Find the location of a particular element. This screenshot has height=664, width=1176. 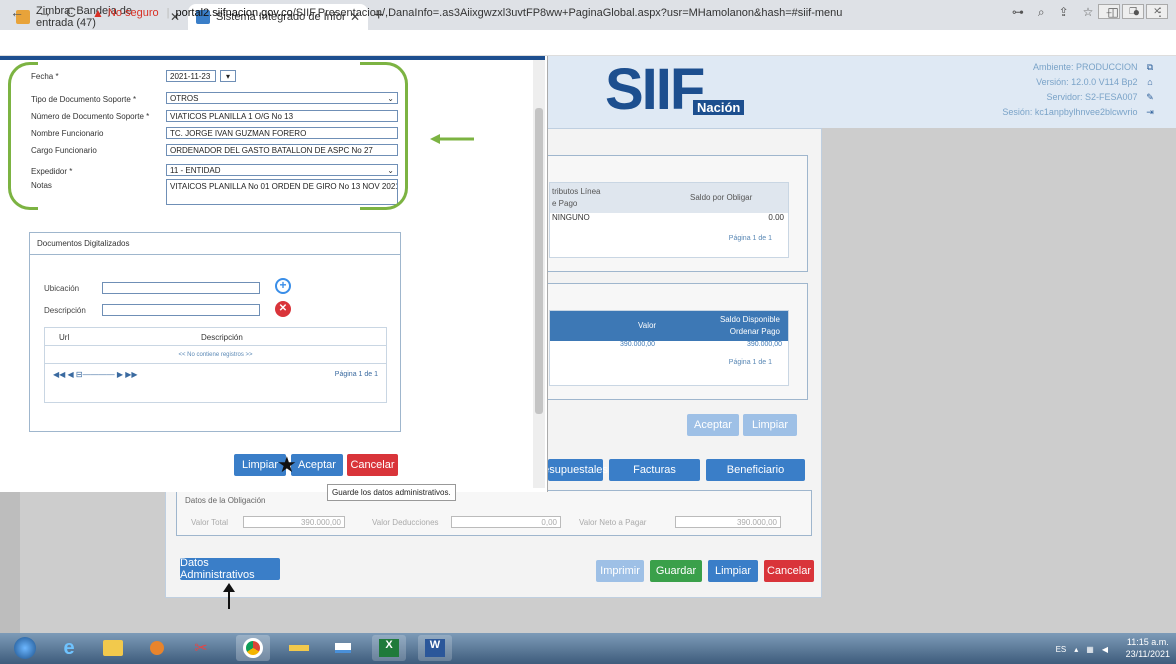

descripcion-input is located at coordinates (181, 310).